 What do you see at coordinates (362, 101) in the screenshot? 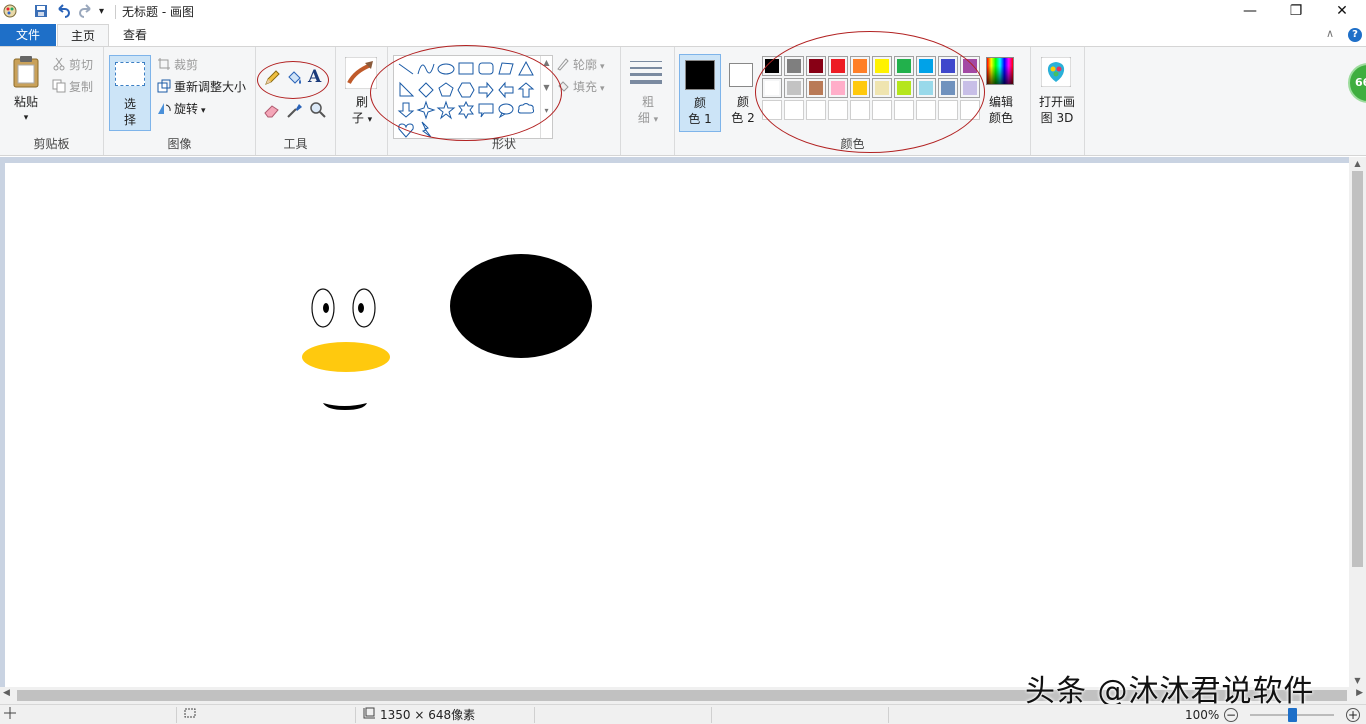
I see `brushes-group: 刷 子 ▾` at bounding box center [362, 101].